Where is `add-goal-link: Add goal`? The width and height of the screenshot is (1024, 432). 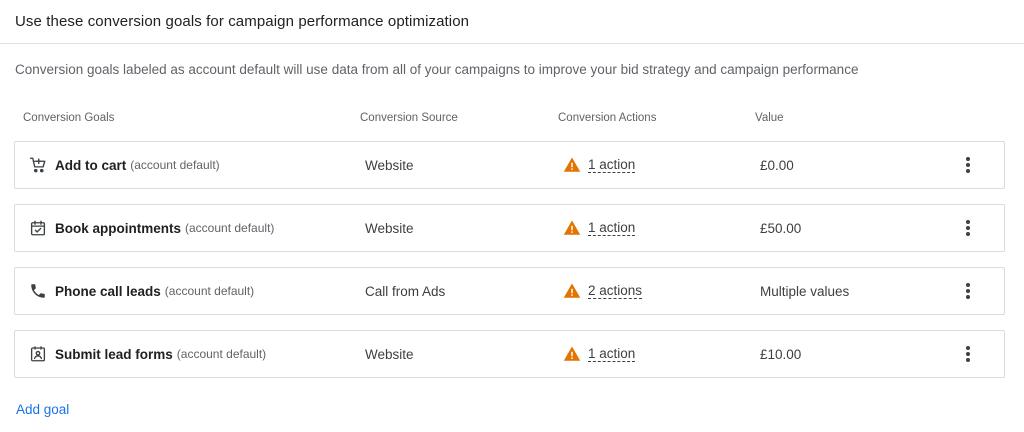 add-goal-link: Add goal is located at coordinates (42, 409).